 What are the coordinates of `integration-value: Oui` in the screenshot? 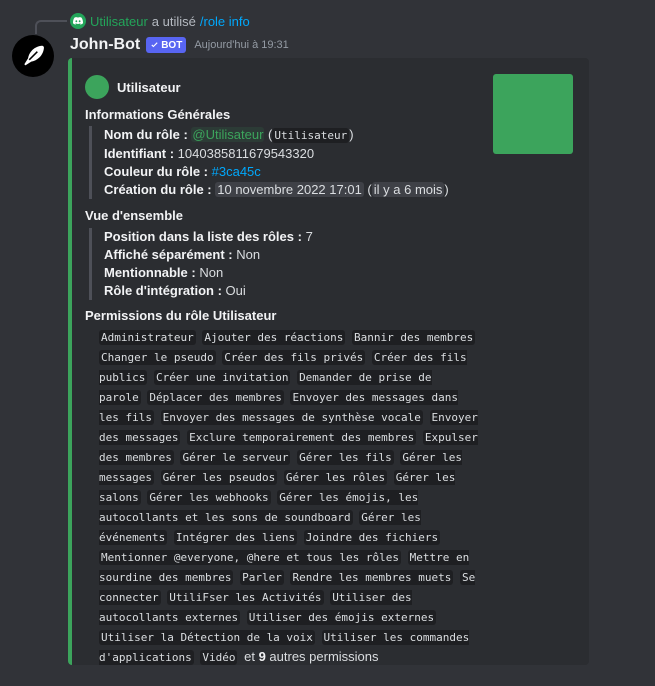 It's located at (235, 290).